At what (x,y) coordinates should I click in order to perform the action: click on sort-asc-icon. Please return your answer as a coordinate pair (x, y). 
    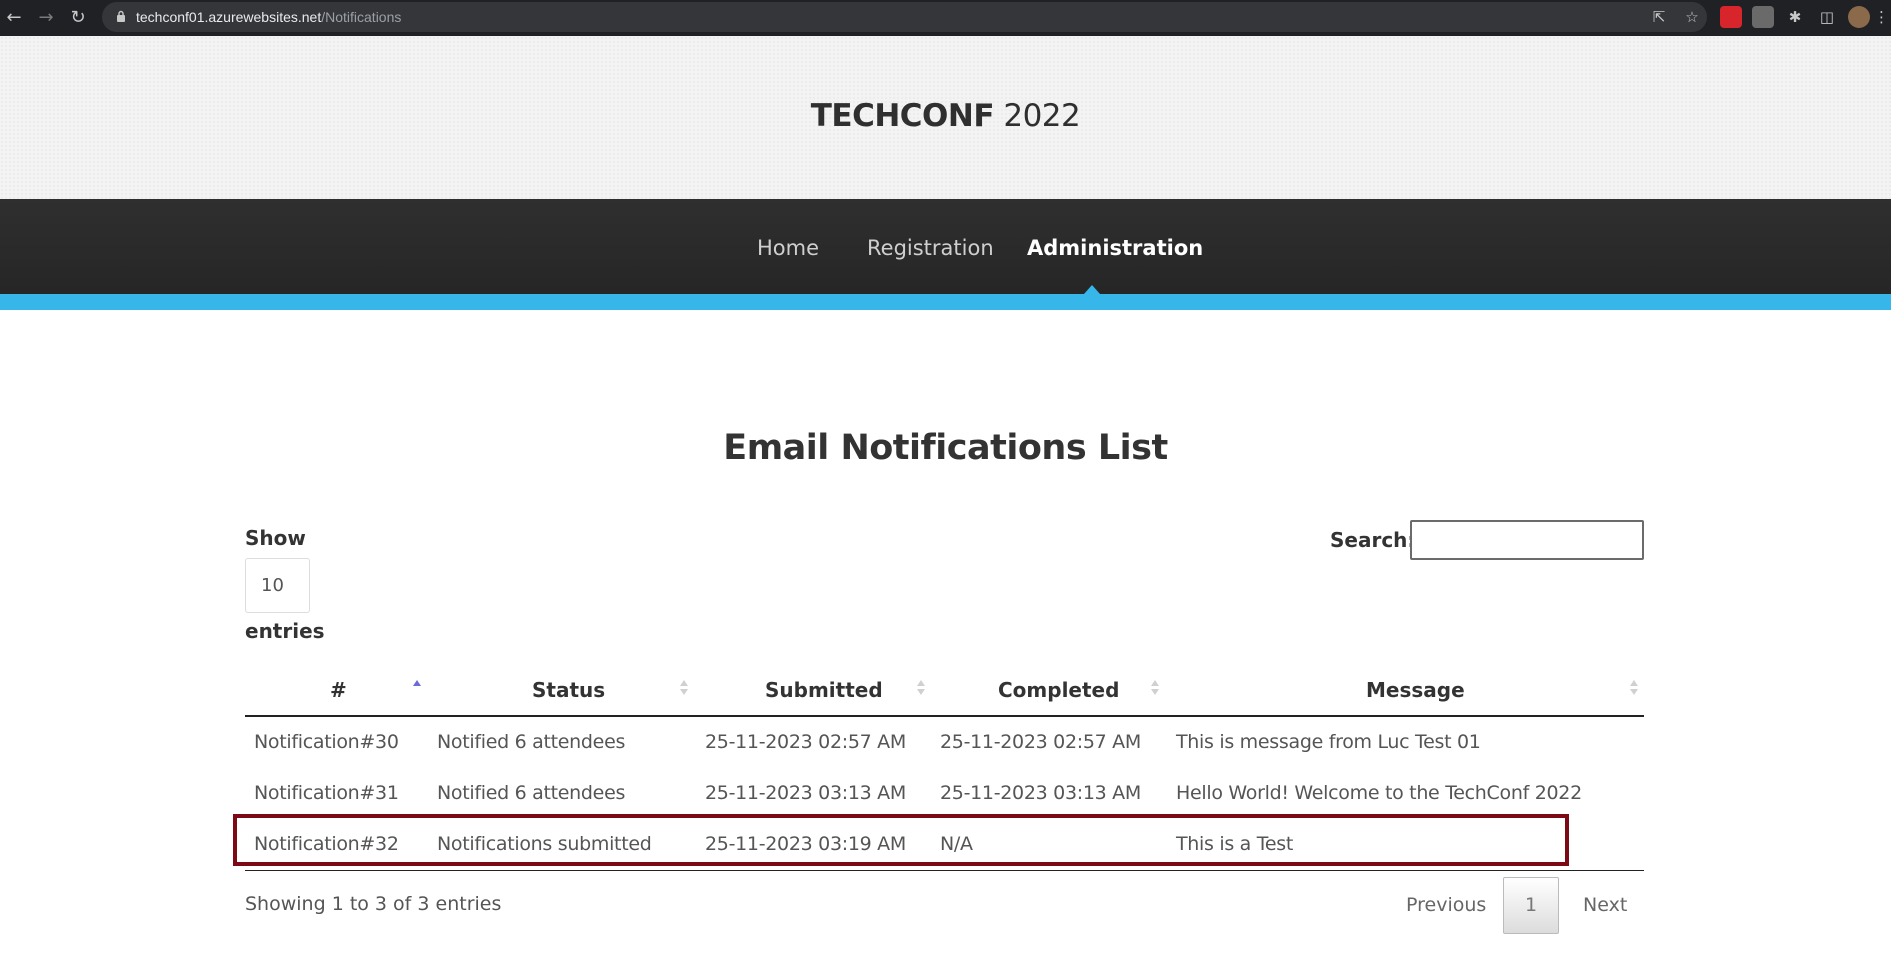
    Looking at the image, I should click on (417, 688).